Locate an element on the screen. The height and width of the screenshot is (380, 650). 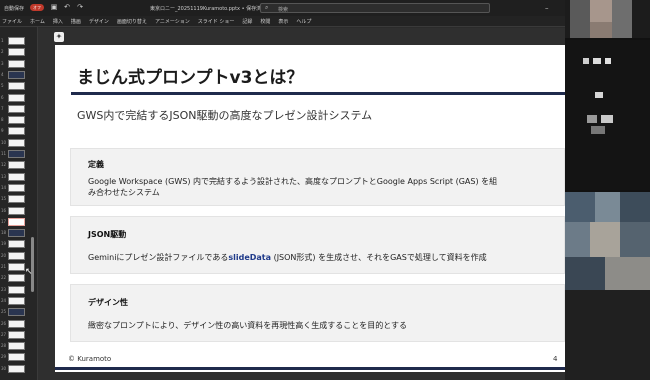
title-underline is located at coordinates (318, 93).